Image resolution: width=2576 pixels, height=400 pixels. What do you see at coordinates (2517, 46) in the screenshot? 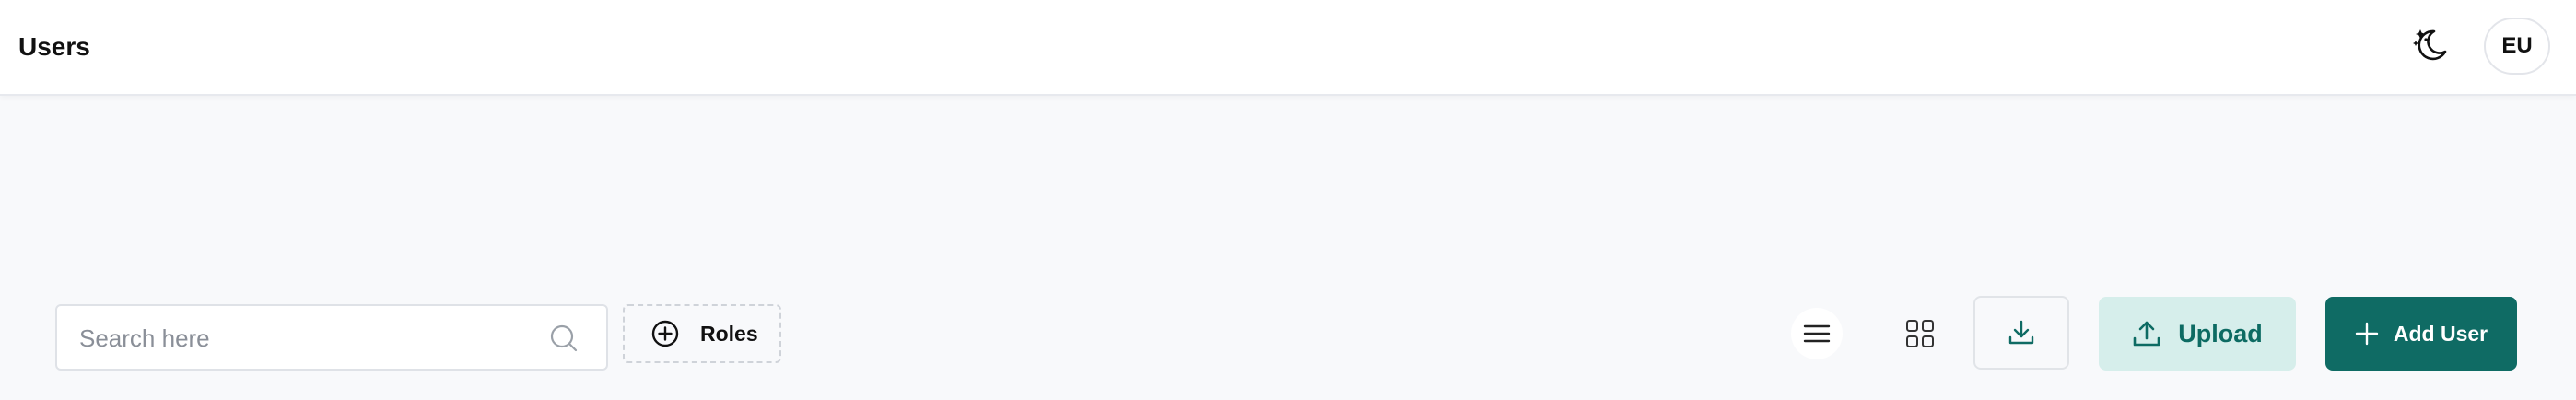
I see `user-avatar: EU` at bounding box center [2517, 46].